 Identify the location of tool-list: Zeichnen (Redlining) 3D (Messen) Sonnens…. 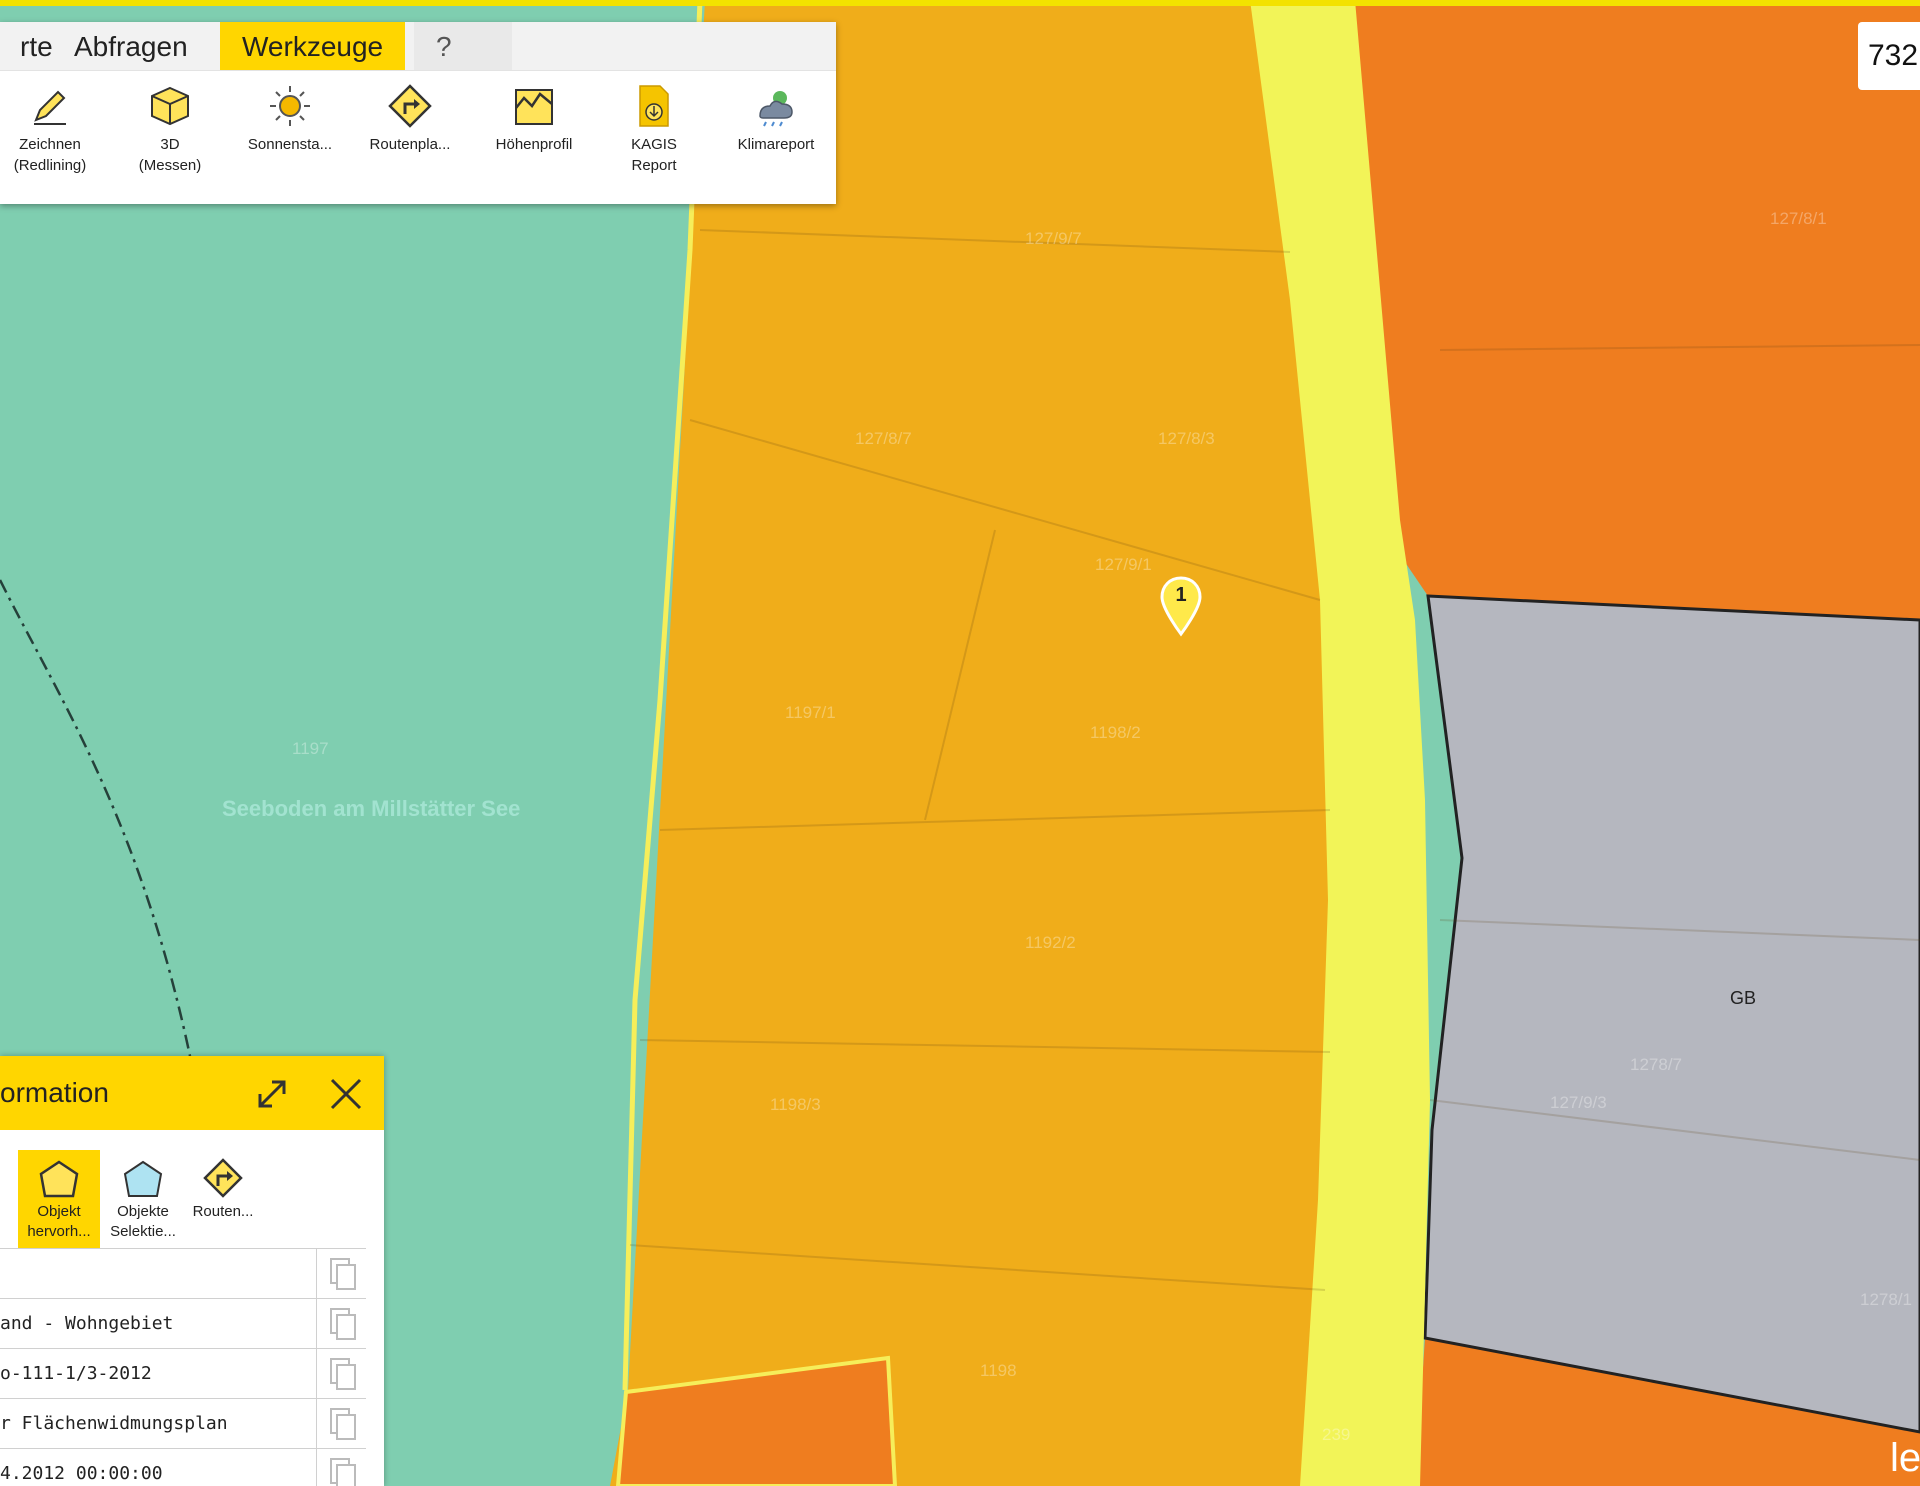
(418, 142).